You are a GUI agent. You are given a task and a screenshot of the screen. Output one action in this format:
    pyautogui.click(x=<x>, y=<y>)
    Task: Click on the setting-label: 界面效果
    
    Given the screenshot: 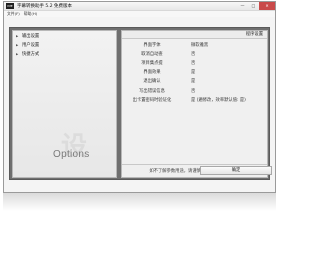 What is the action you would take?
    pyautogui.click(x=152, y=73)
    